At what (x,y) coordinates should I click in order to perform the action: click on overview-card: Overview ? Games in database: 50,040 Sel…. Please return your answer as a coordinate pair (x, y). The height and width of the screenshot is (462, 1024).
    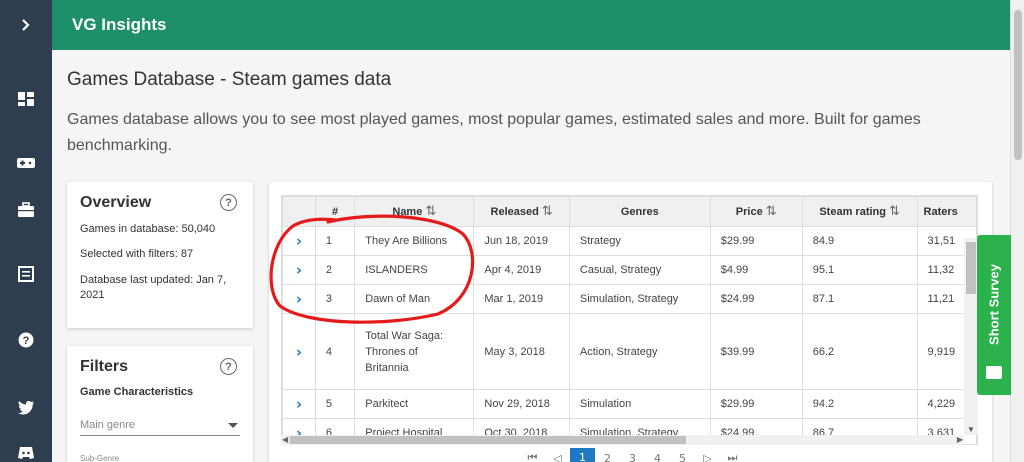
    Looking at the image, I should click on (160, 255).